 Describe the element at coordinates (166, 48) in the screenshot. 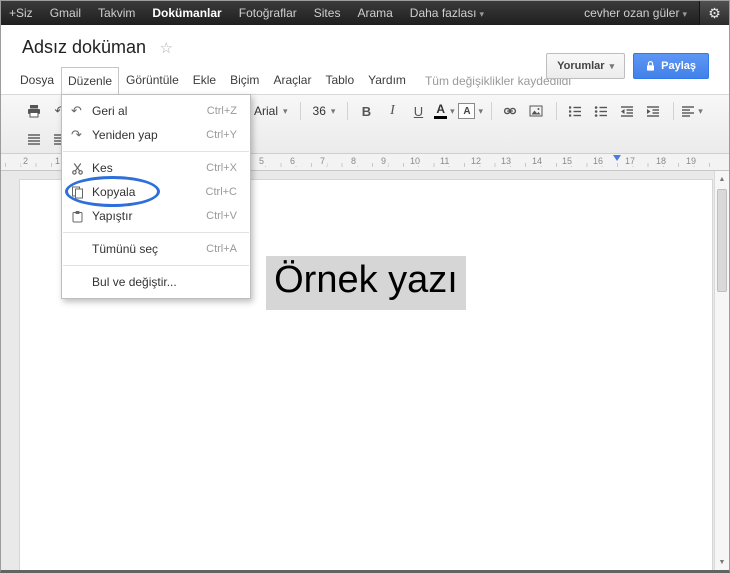

I see `star-icon: ☆` at that location.